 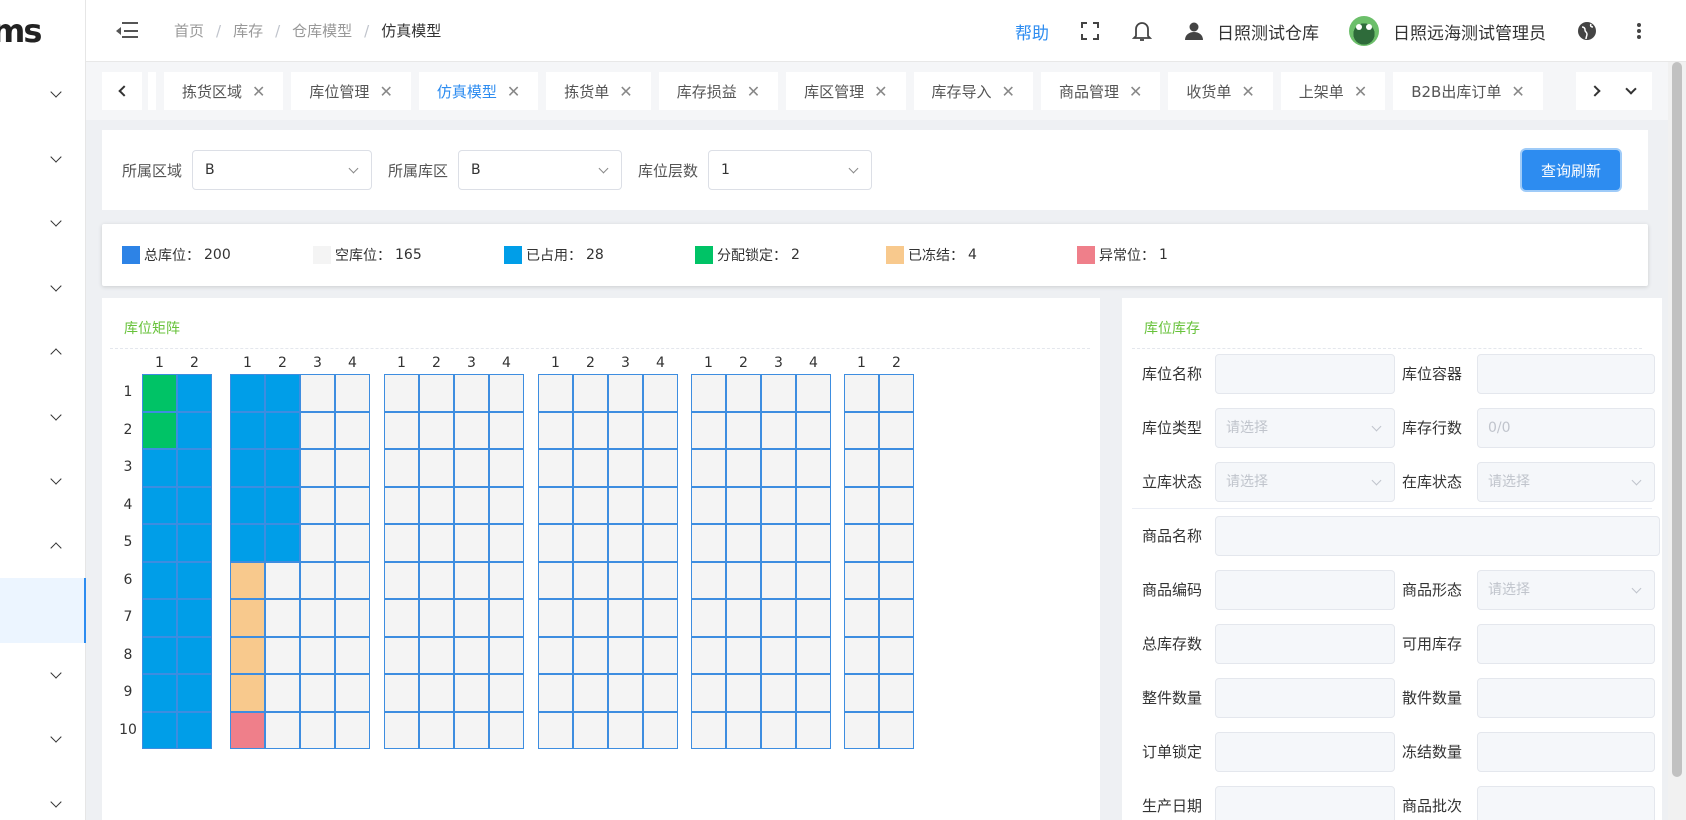 I want to click on in-stock-status-select: 请选择, so click(x=1566, y=482).